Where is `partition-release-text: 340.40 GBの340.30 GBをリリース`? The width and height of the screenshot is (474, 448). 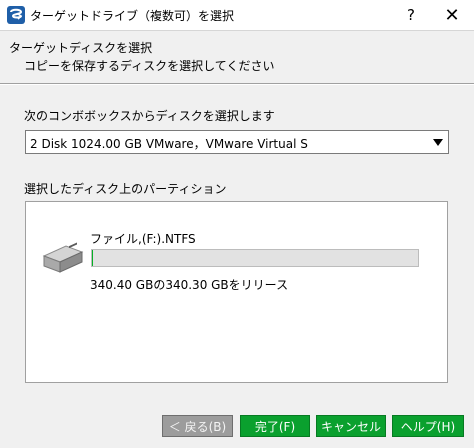 partition-release-text: 340.40 GBの340.30 GBをリリース is located at coordinates (189, 285).